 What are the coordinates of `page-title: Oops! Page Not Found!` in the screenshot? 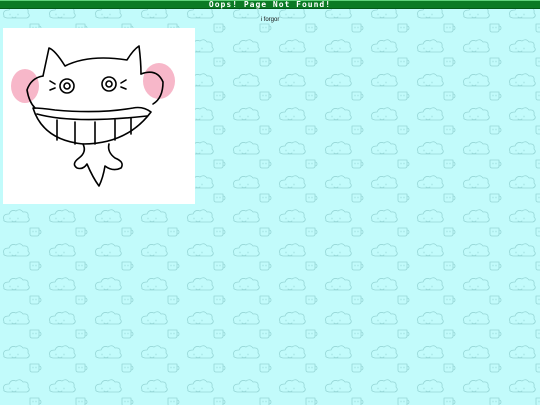 It's located at (270, 4).